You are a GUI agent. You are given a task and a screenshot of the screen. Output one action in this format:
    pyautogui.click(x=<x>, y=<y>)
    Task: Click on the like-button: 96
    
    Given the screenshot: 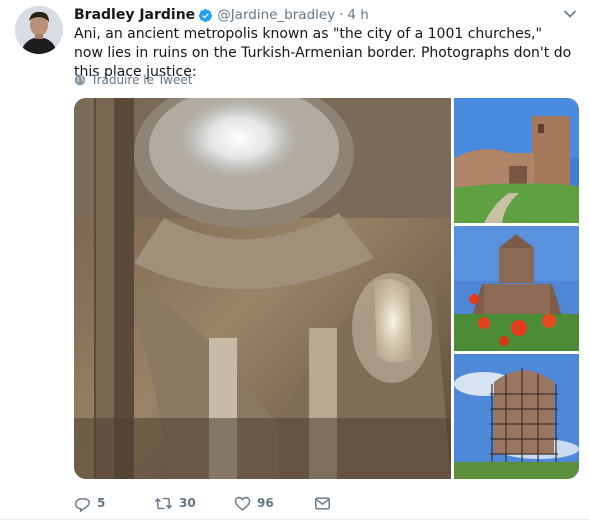 What is the action you would take?
    pyautogui.click(x=274, y=503)
    